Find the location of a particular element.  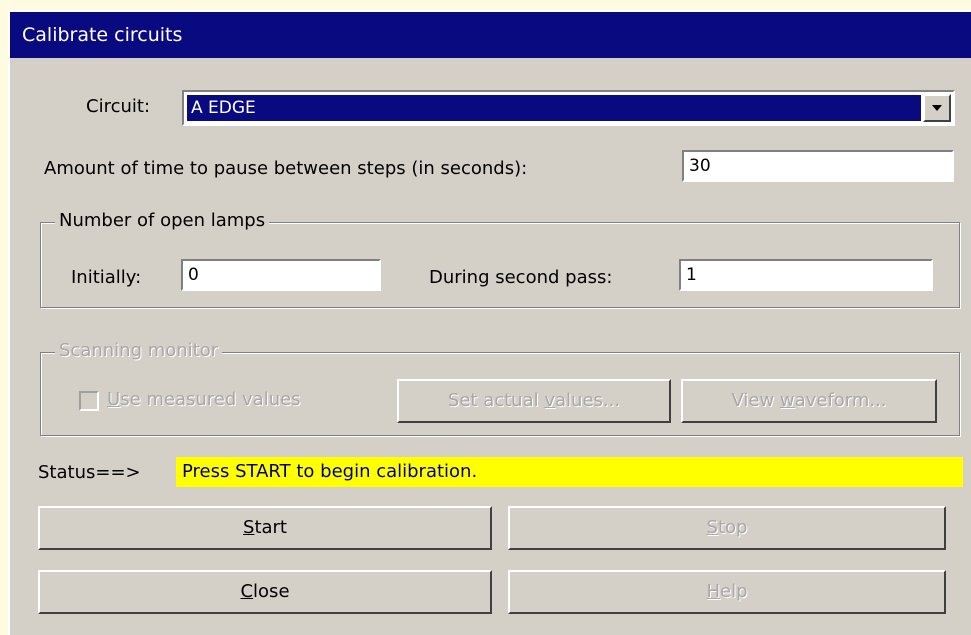

start-button: Start is located at coordinates (265, 528).